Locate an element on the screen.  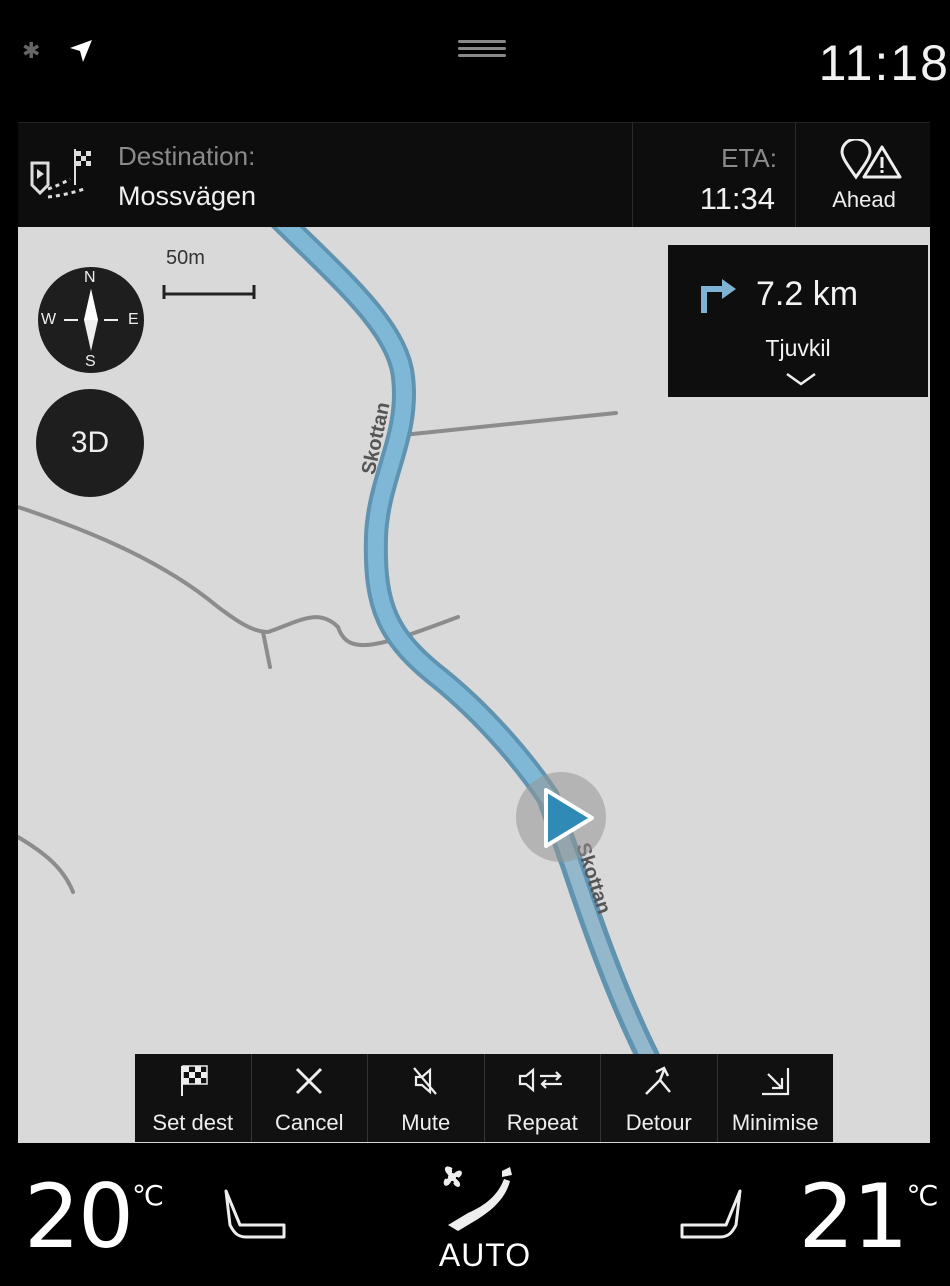
compass-s: S is located at coordinates (90, 361).